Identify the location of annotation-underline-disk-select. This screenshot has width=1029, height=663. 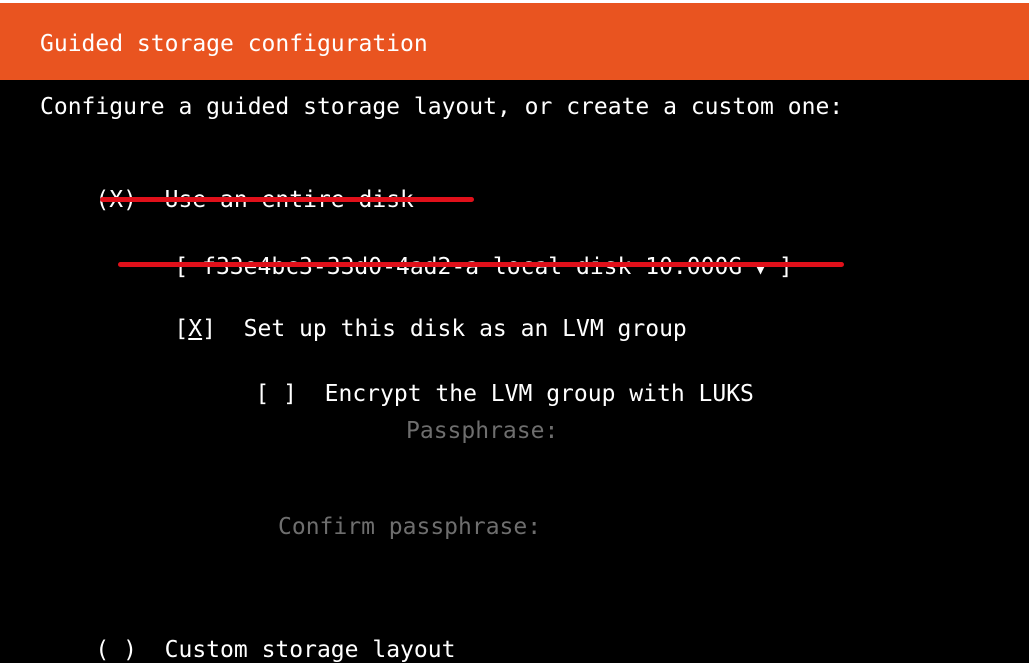
(481, 264).